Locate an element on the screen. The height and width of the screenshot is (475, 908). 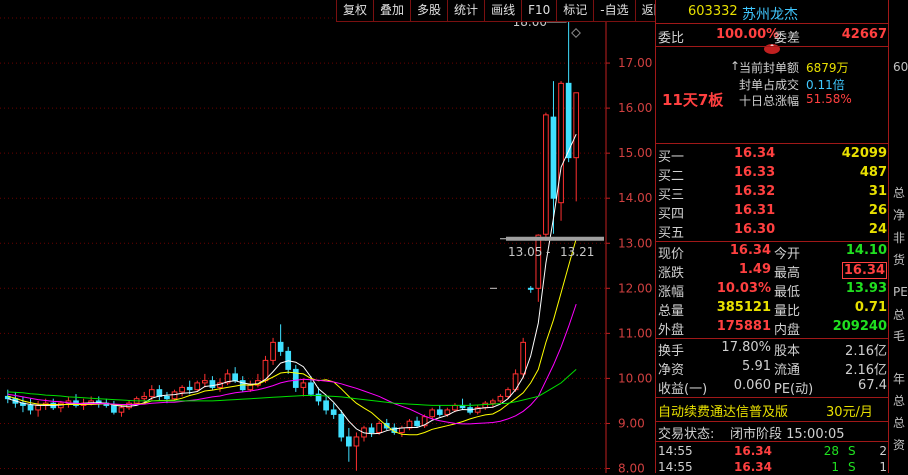
toolbar-stats-button: 统计 is located at coordinates (466, 11).